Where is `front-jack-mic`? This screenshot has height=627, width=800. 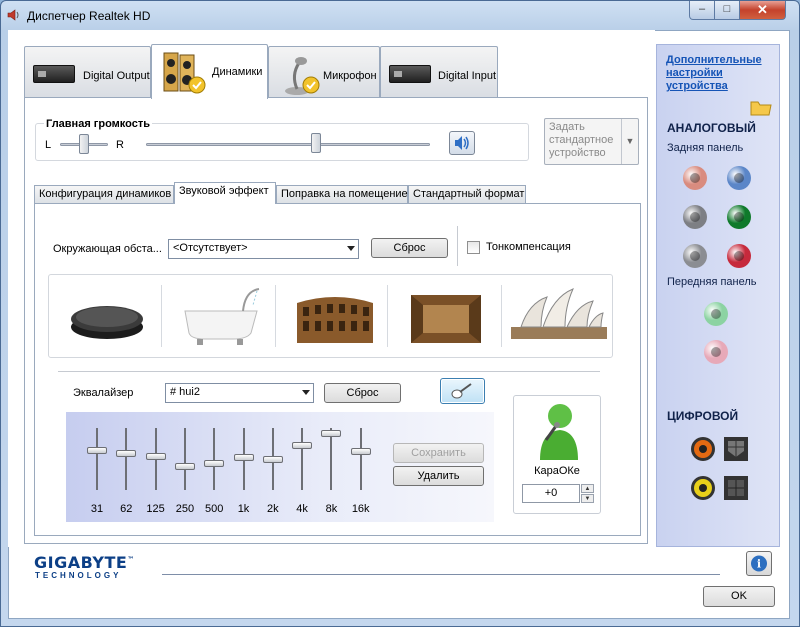
front-jack-mic is located at coordinates (716, 352).